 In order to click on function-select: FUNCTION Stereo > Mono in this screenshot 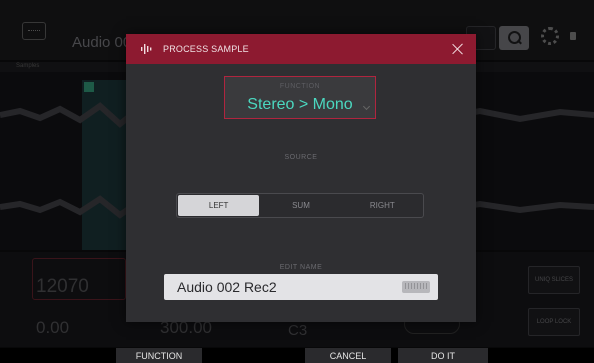, I will do `click(300, 97)`.